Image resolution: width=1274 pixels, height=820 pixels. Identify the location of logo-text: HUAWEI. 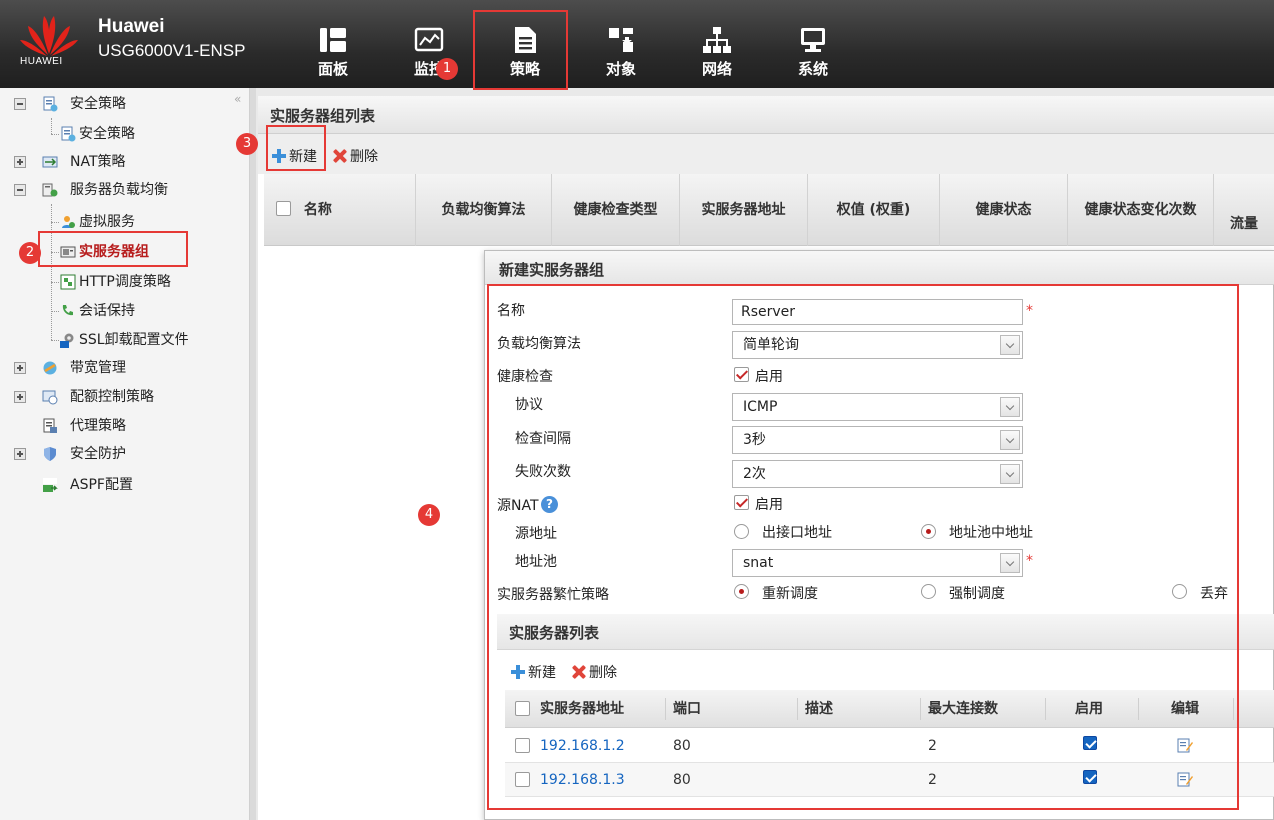
(41, 61).